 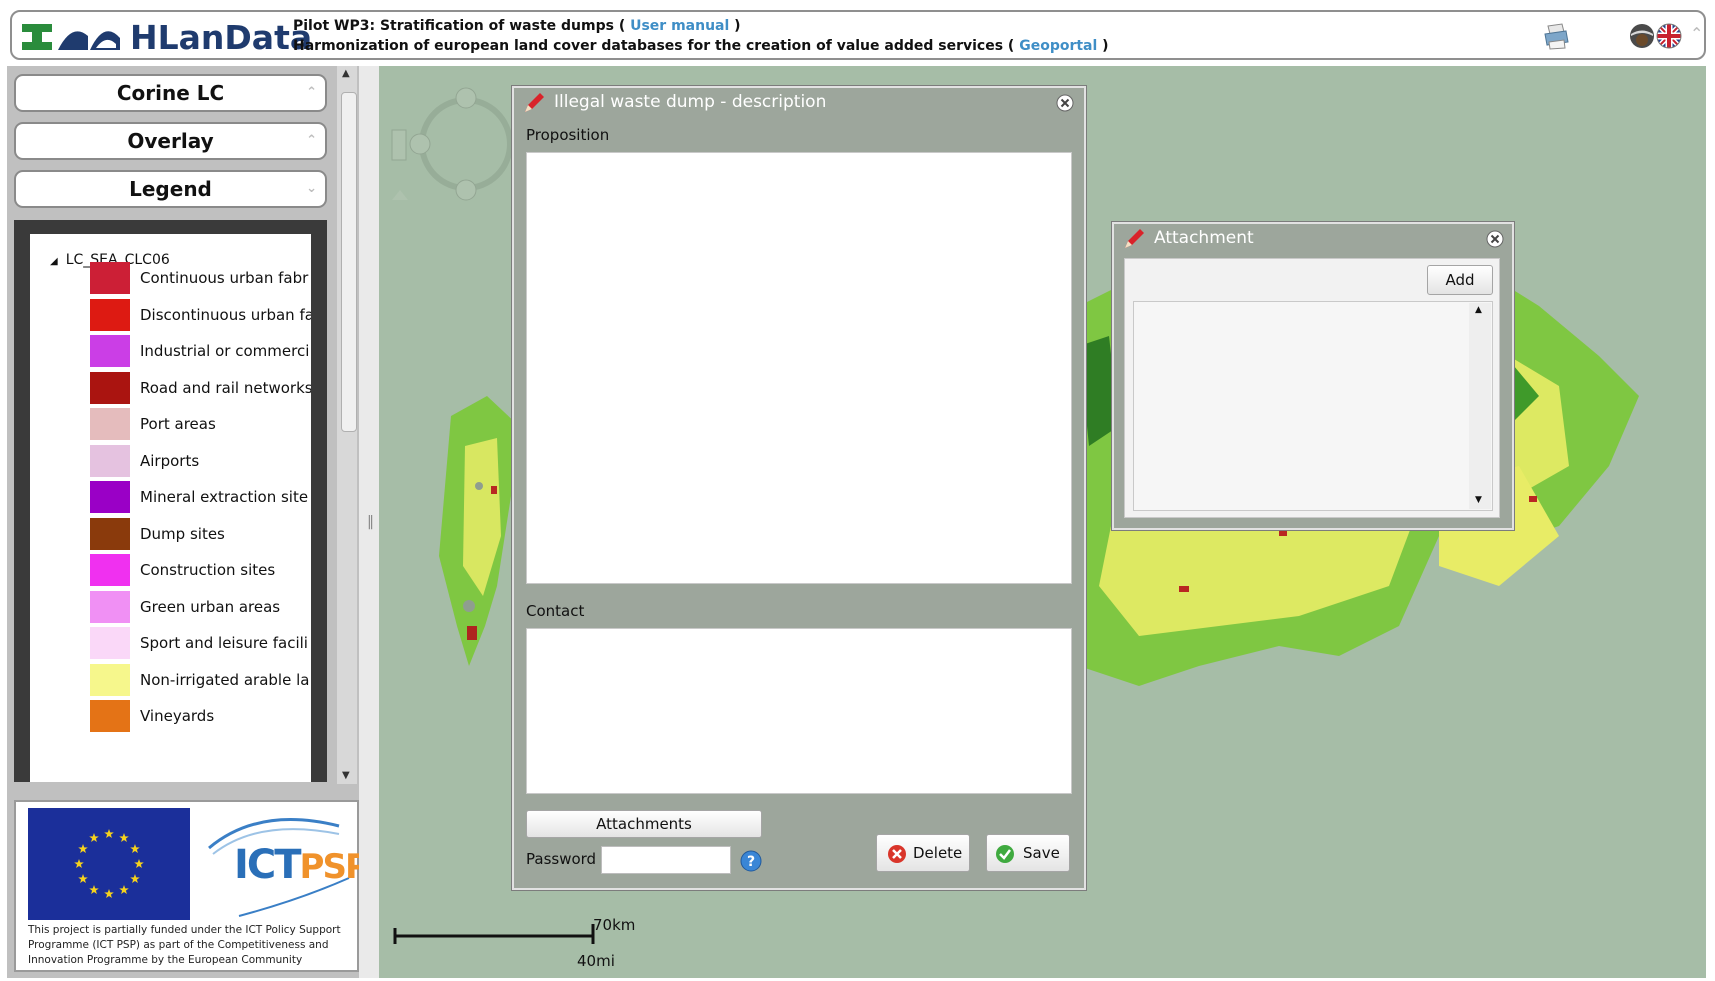 I want to click on overlay-label: Overlay, so click(x=170, y=141).